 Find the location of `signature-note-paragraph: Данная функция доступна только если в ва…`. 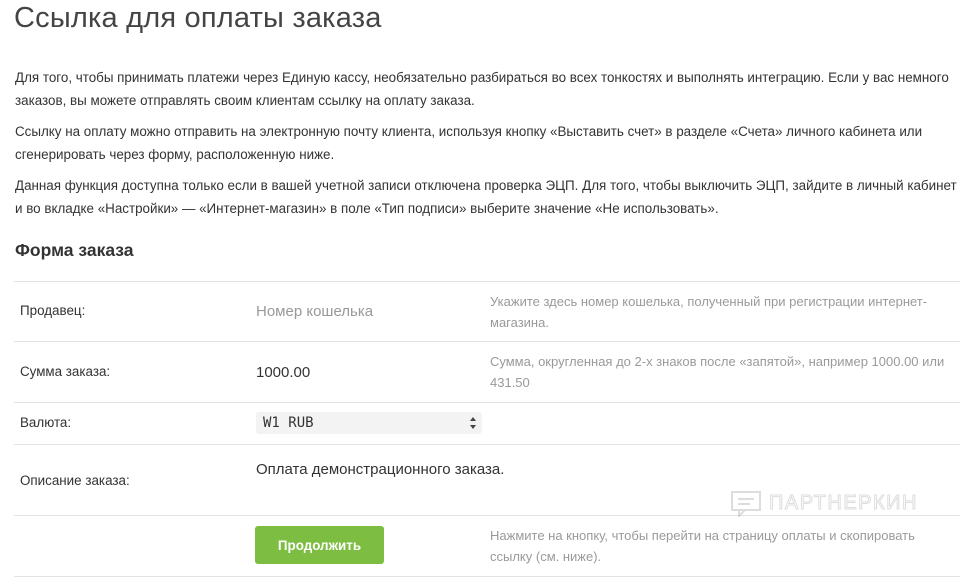

signature-note-paragraph: Данная функция доступна только если в ва… is located at coordinates (486, 197).